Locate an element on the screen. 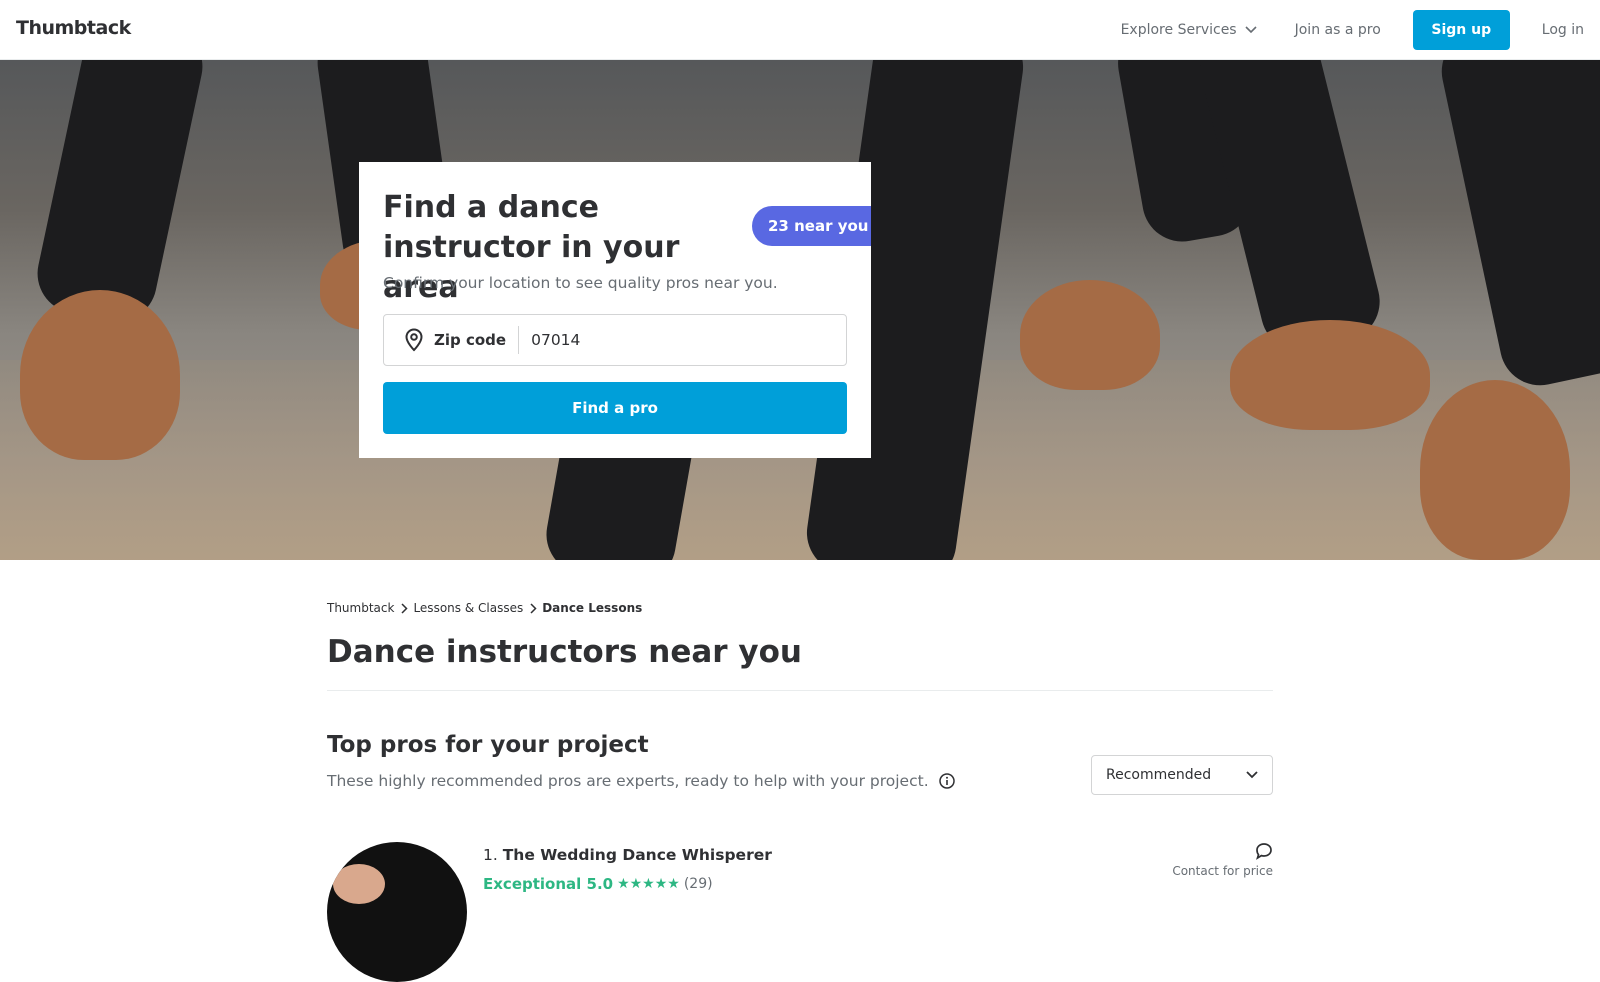 This screenshot has width=1600, height=982. pro-avatar is located at coordinates (397, 912).